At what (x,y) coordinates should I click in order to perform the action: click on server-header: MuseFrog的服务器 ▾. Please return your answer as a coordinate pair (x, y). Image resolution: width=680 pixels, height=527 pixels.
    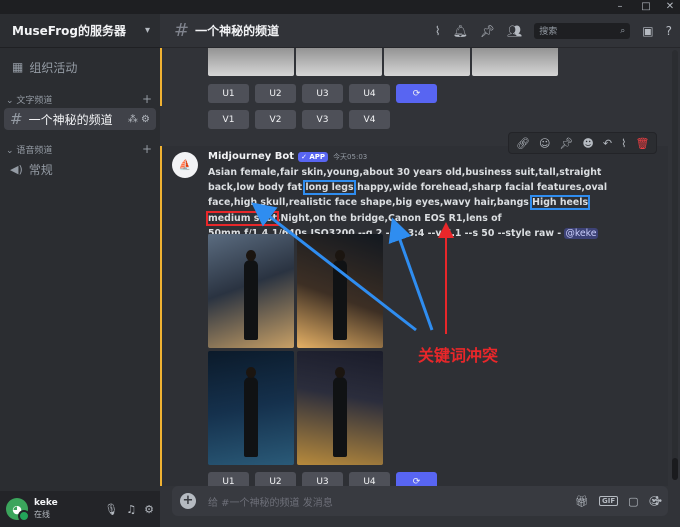
    Looking at the image, I should click on (80, 31).